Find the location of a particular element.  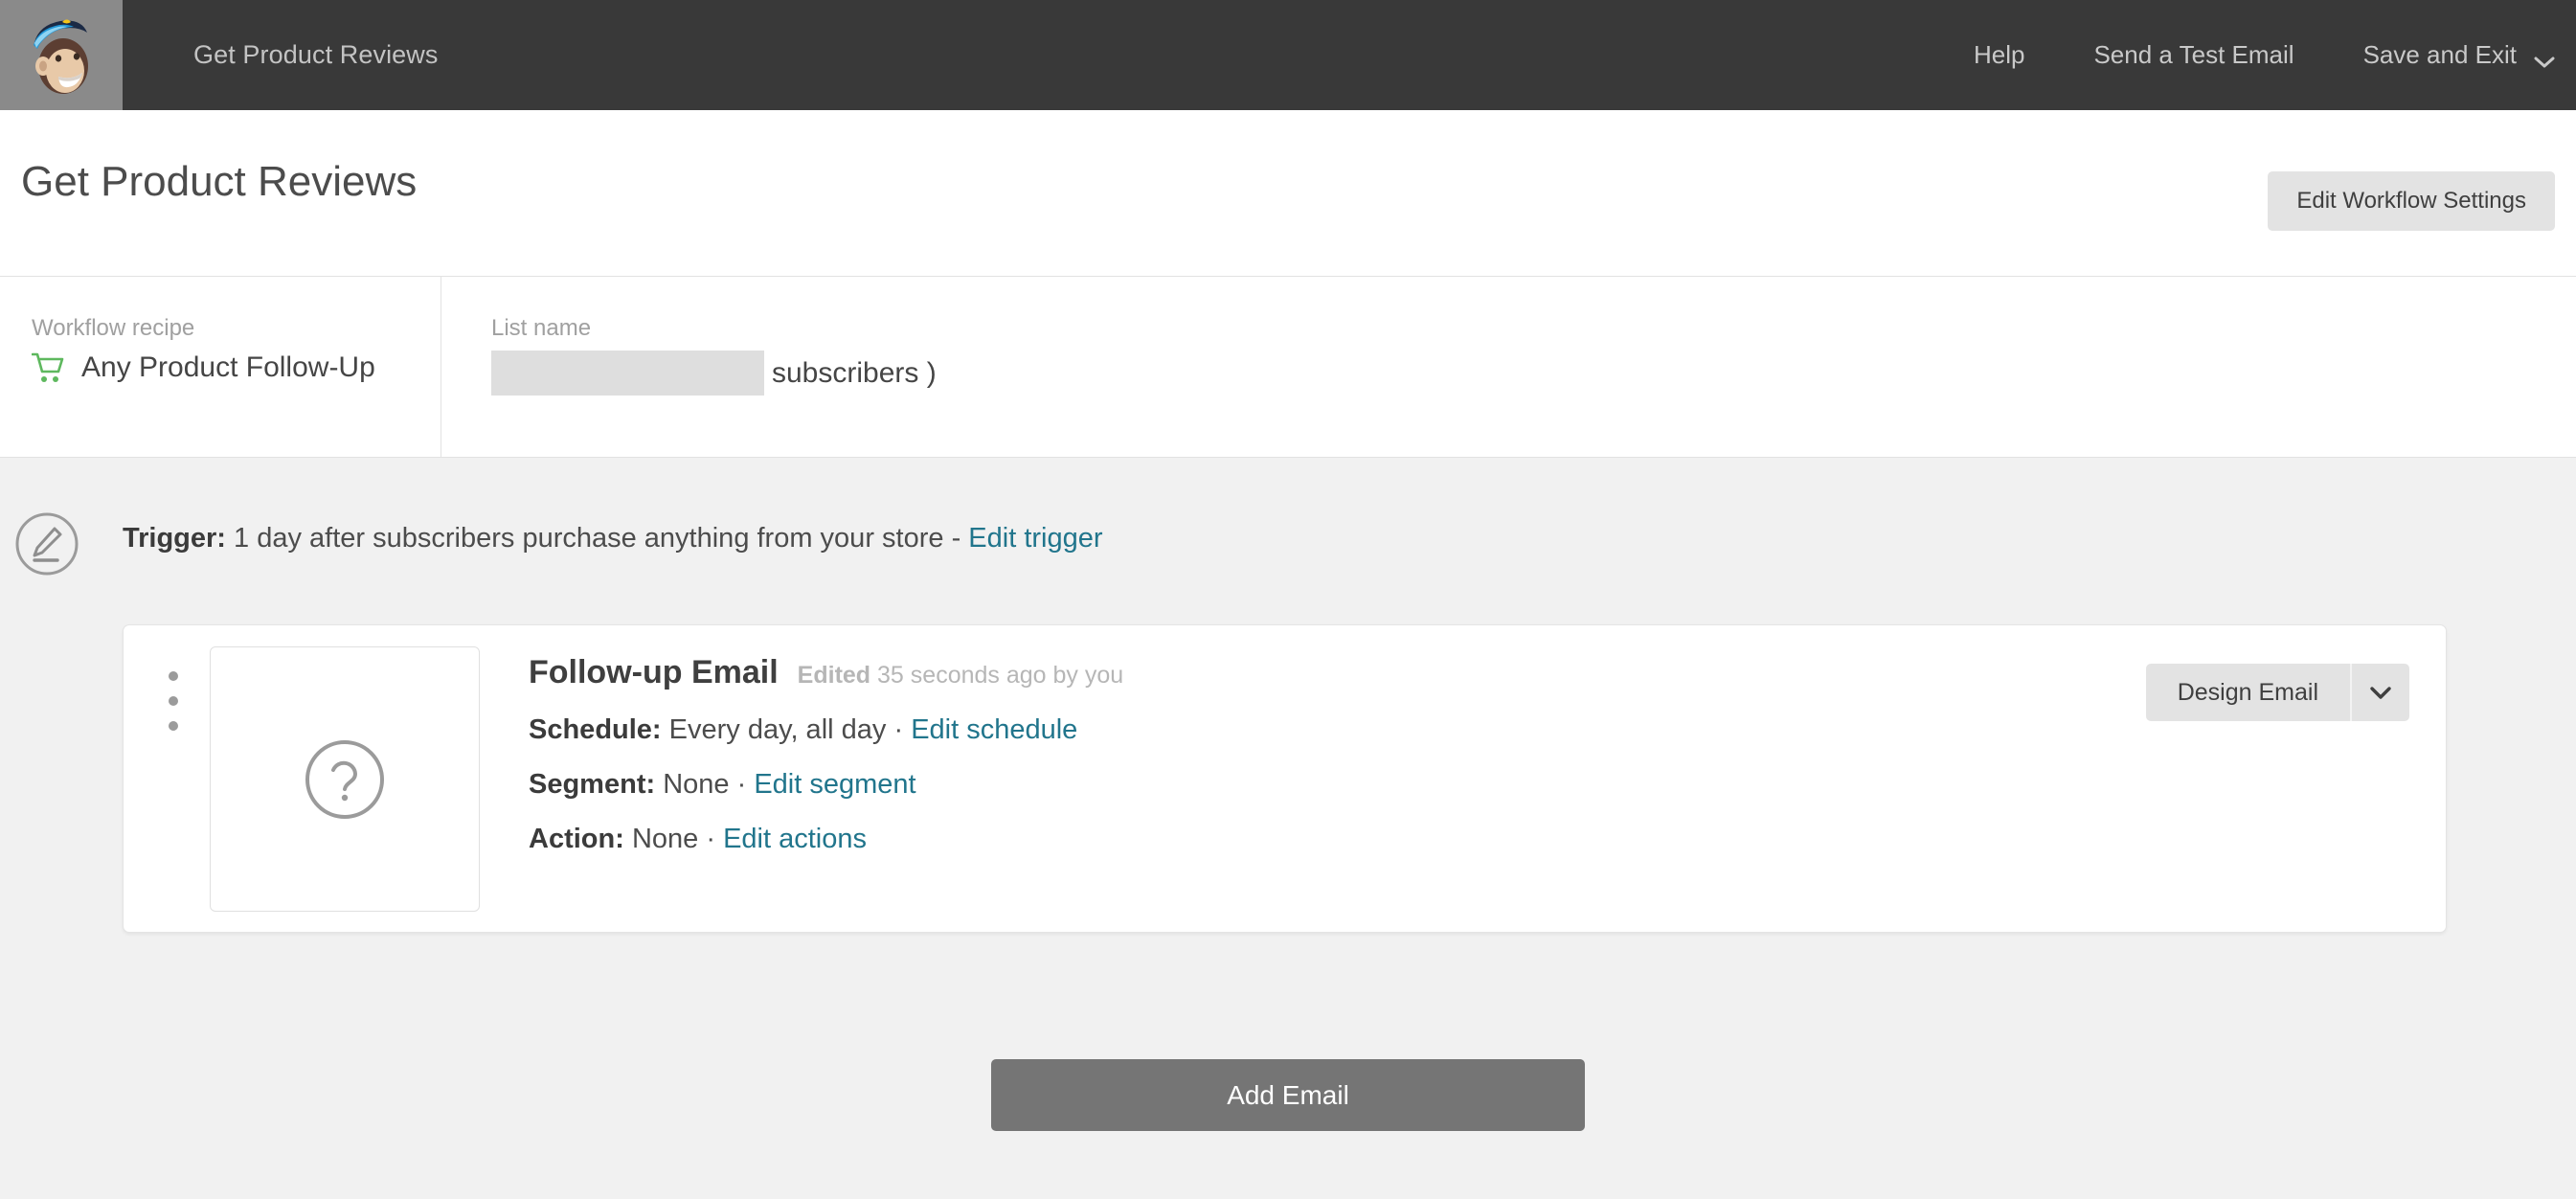

action-value: None is located at coordinates (665, 839).